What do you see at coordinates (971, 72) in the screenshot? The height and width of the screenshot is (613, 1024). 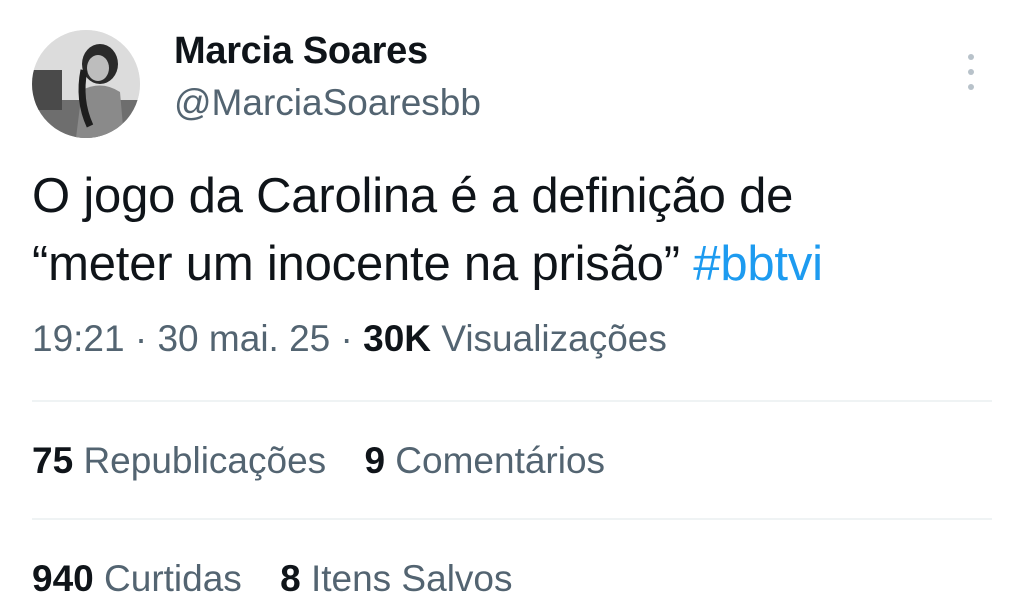 I see `more-options-icon` at bounding box center [971, 72].